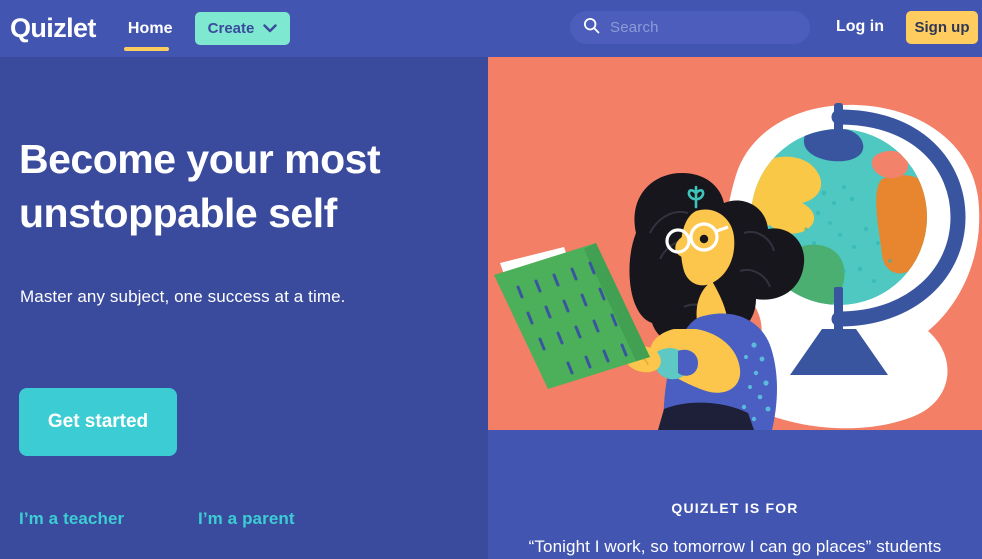  I want to click on search-placeholder: Search, so click(634, 27).